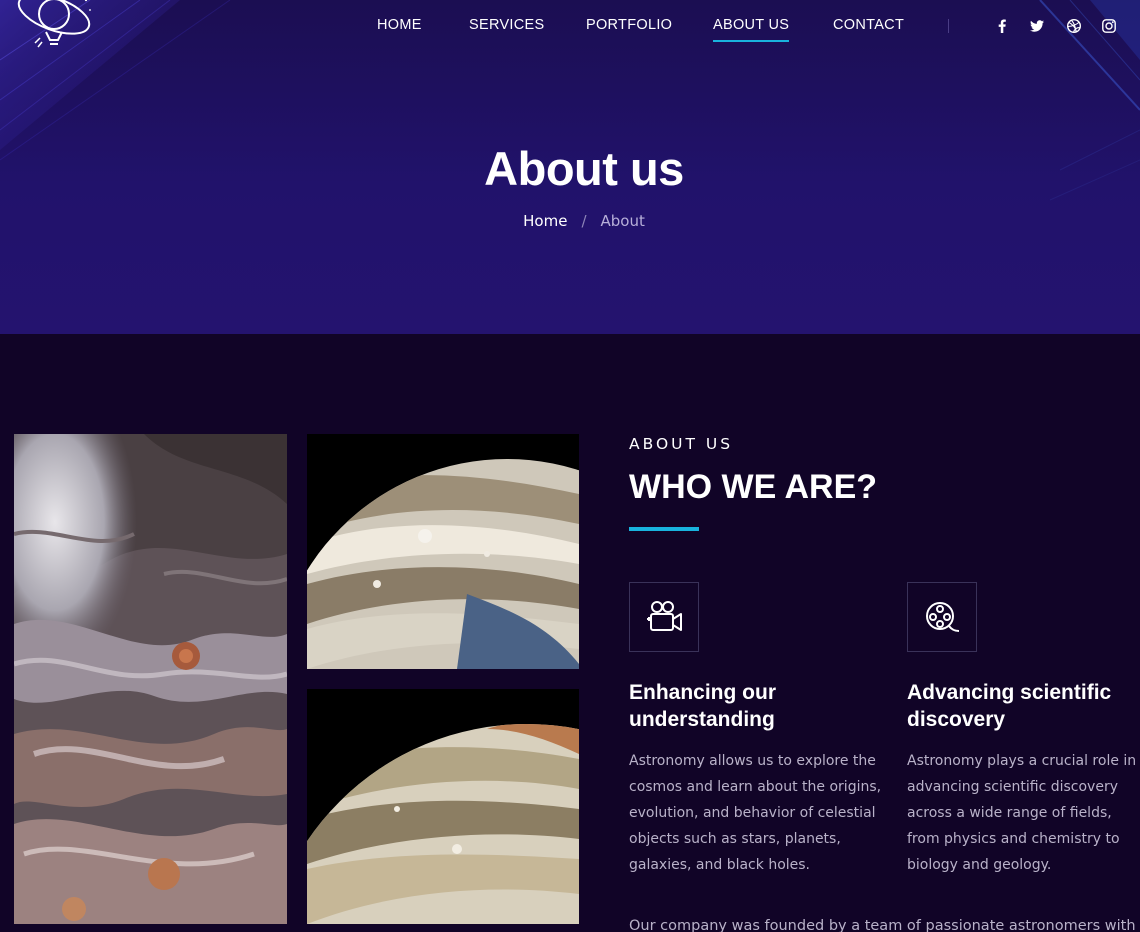 This screenshot has width=1140, height=932. What do you see at coordinates (622, 221) in the screenshot?
I see `breadcrumb-current: About` at bounding box center [622, 221].